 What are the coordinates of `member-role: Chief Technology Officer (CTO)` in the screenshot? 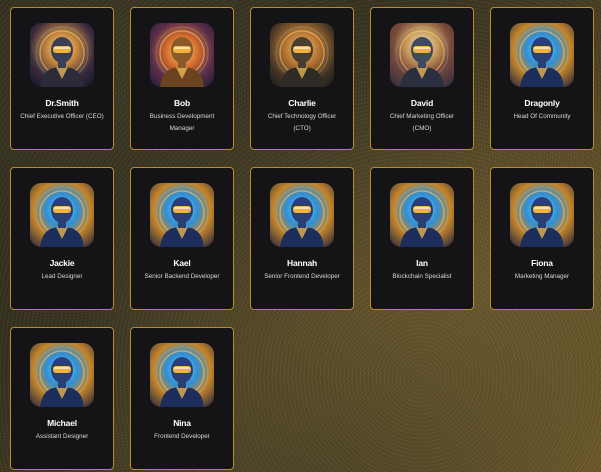 It's located at (302, 122).